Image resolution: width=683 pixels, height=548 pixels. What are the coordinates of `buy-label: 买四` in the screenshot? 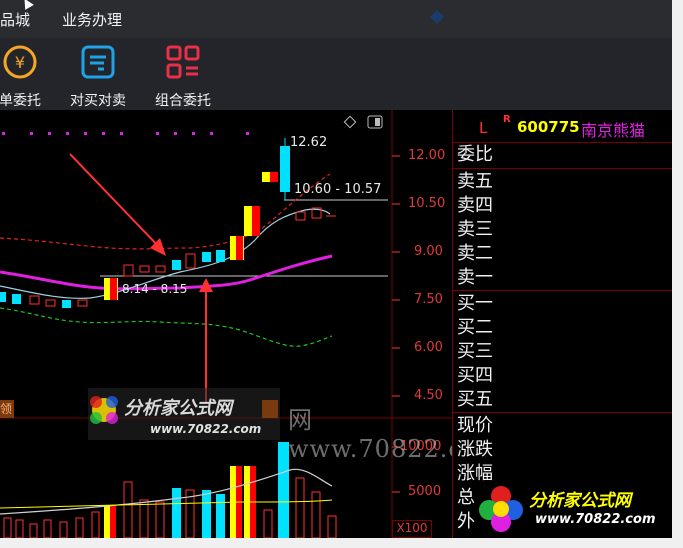 It's located at (475, 375).